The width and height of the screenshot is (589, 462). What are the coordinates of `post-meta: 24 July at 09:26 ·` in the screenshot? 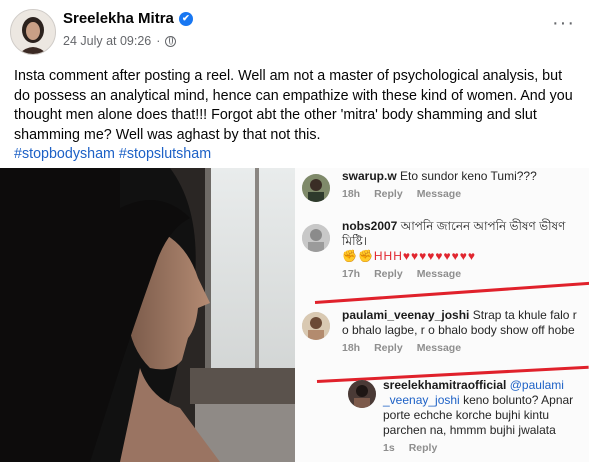 It's located at (120, 41).